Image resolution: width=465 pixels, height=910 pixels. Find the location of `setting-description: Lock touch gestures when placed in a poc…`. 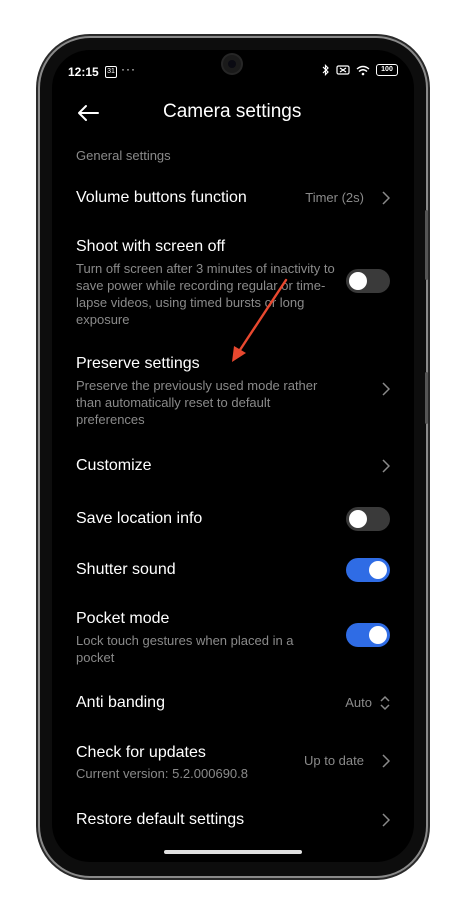

setting-description: Lock touch gestures when placed in a poc… is located at coordinates (185, 649).